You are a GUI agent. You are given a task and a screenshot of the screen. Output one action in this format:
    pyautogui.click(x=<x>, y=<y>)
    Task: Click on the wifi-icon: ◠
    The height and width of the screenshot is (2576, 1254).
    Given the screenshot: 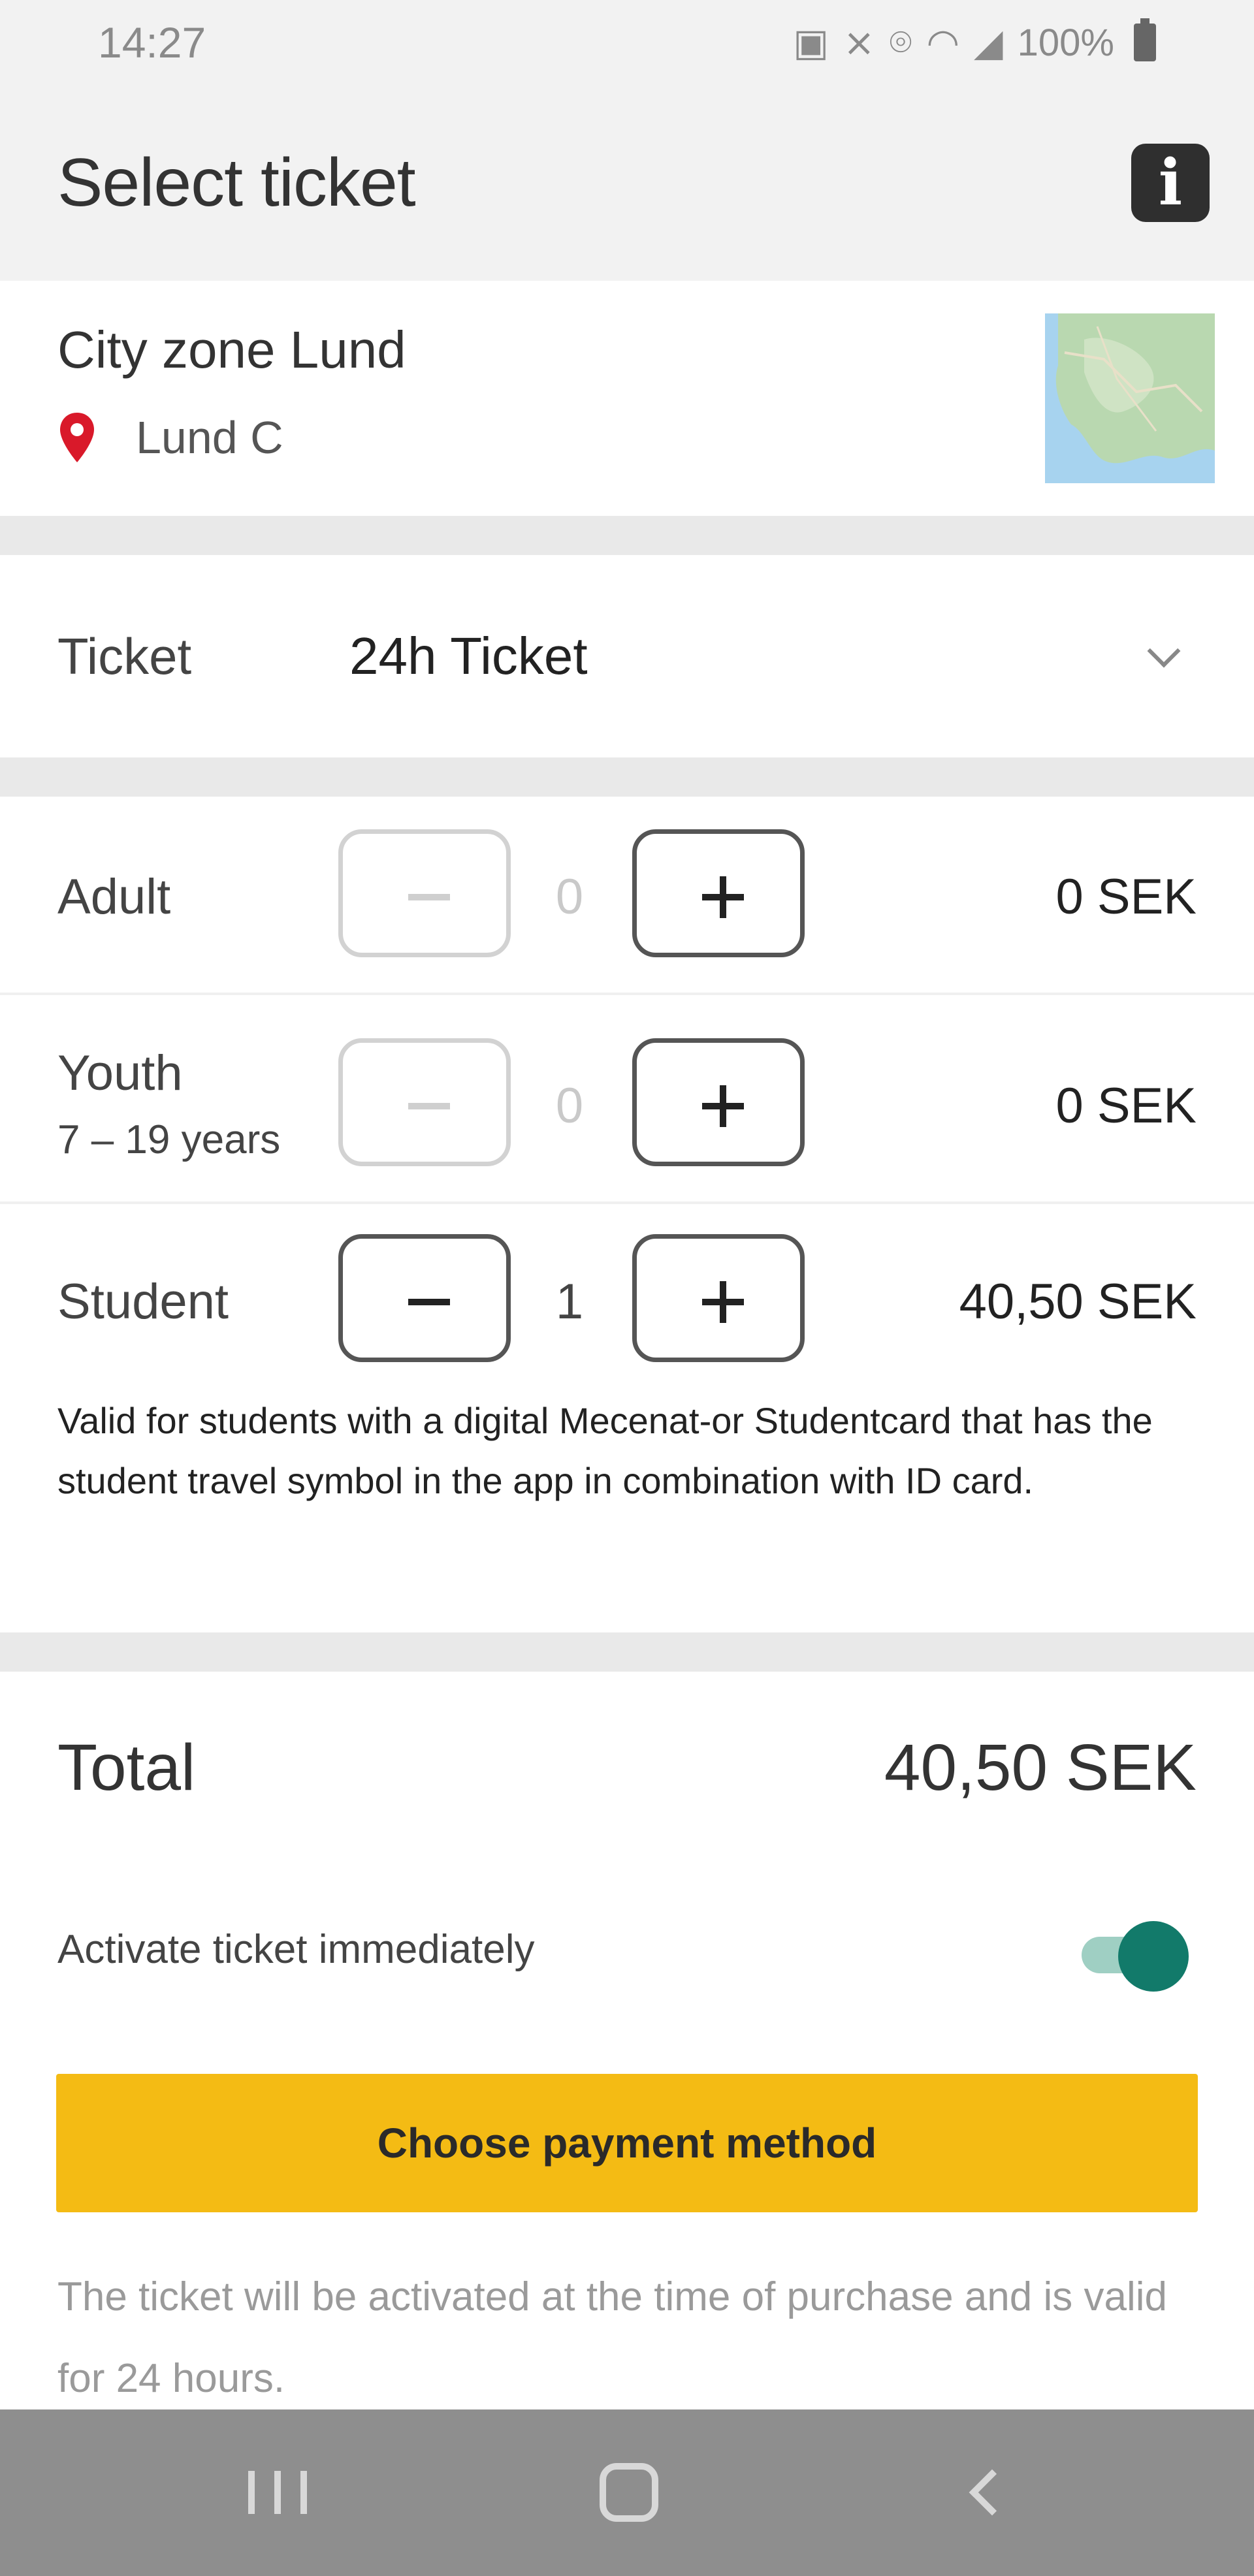 What is the action you would take?
    pyautogui.click(x=943, y=43)
    